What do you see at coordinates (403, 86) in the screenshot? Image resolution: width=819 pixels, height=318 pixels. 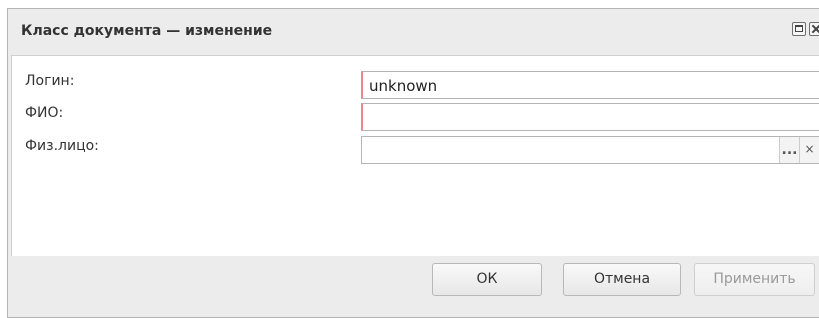 I see `login-value: unknown` at bounding box center [403, 86].